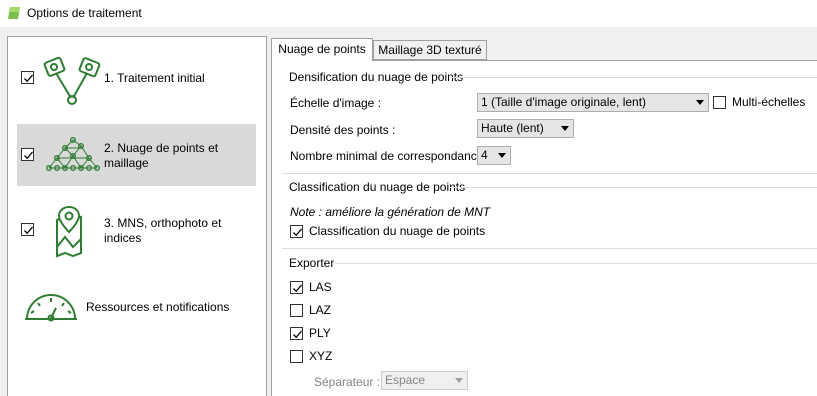 The width and height of the screenshot is (817, 396). I want to click on classification-group-title: Classification du nuage de points, so click(377, 187).